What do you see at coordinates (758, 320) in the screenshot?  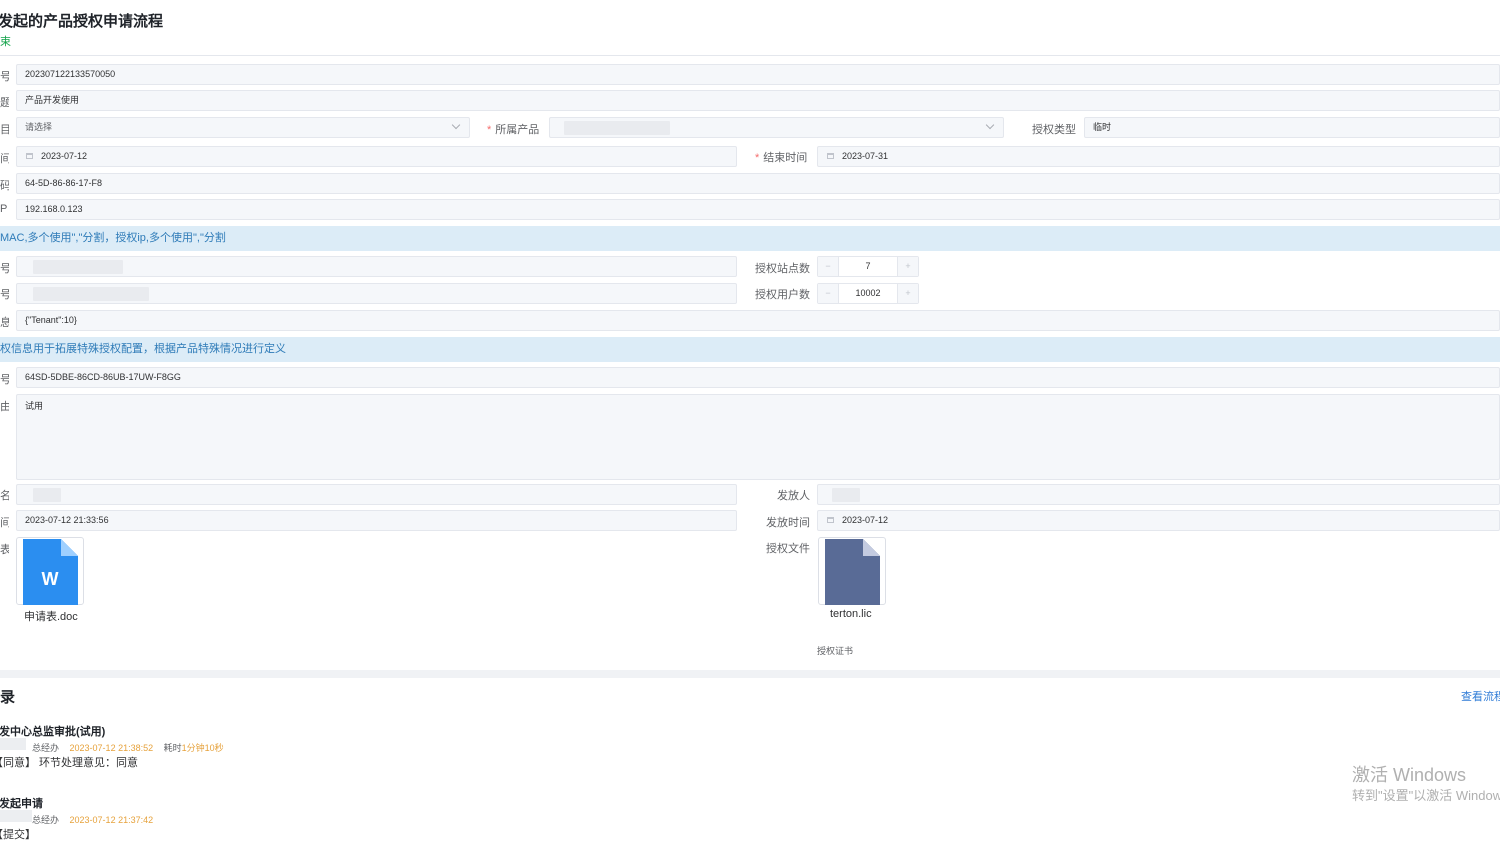 I see `extra-info-field: {"Tenant":10}` at bounding box center [758, 320].